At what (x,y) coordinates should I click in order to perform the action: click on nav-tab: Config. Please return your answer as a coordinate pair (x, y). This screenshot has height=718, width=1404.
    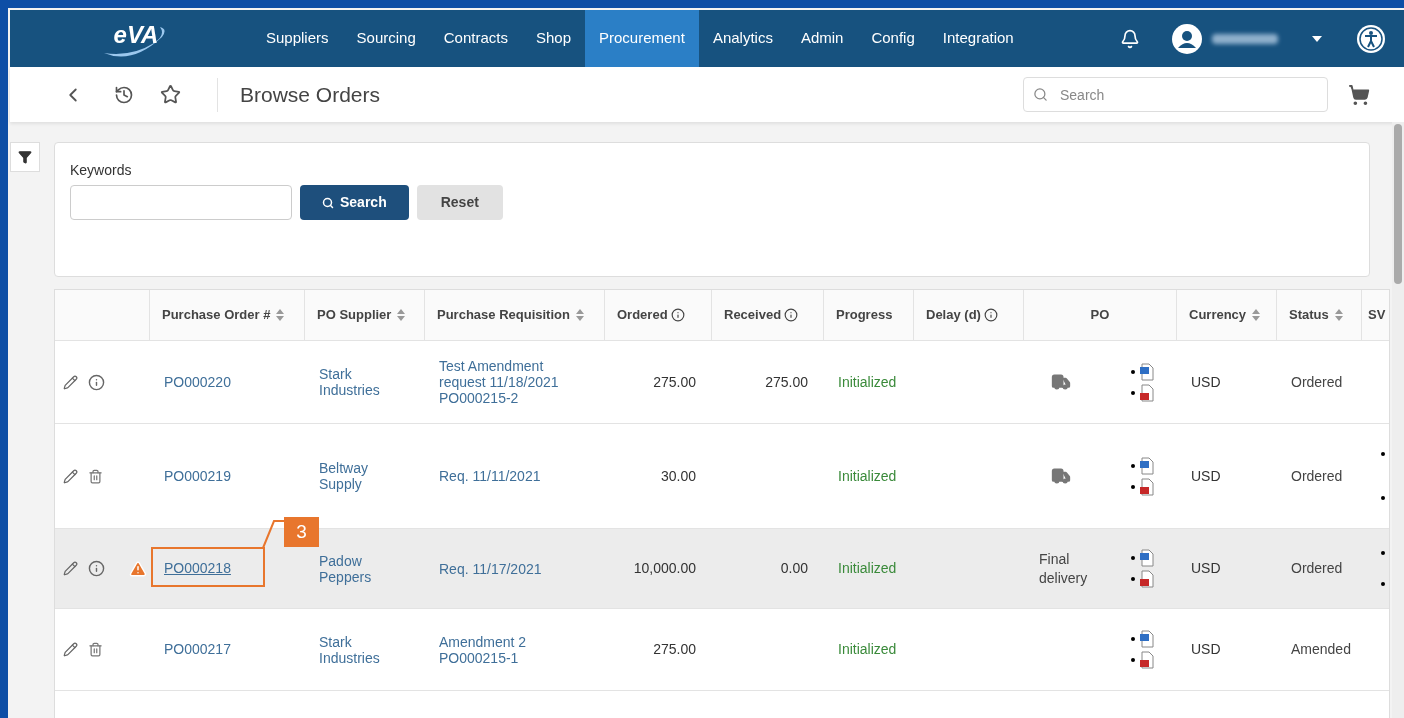
    Looking at the image, I should click on (893, 38).